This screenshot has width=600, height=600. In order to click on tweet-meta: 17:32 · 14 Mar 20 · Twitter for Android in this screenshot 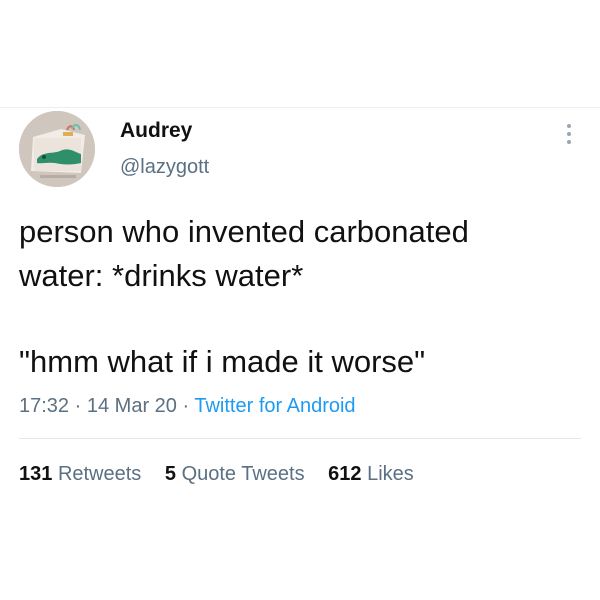, I will do `click(187, 406)`.